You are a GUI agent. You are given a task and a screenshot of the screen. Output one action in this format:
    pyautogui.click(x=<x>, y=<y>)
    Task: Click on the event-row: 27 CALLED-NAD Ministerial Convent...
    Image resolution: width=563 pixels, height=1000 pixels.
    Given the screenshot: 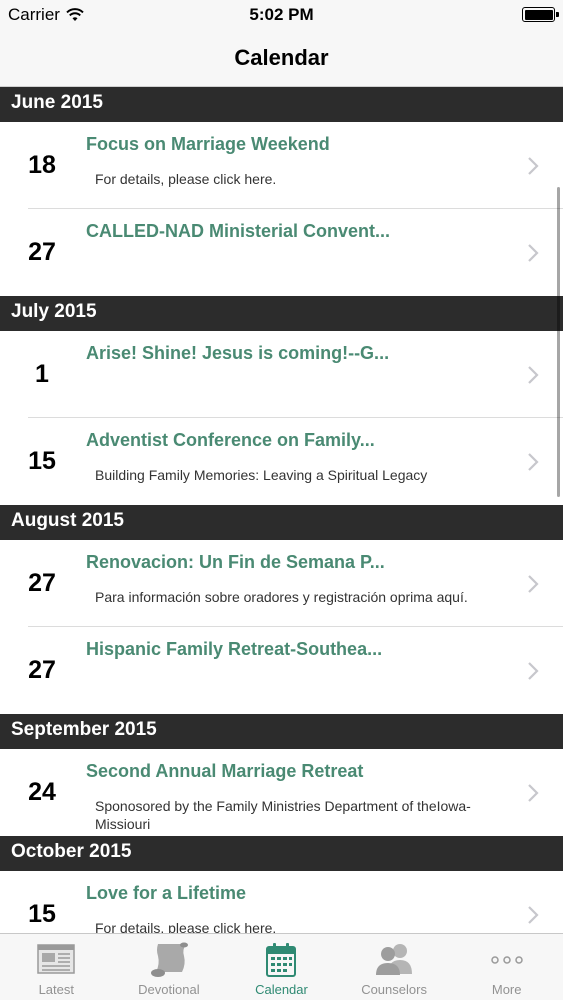 What is the action you would take?
    pyautogui.click(x=281, y=252)
    